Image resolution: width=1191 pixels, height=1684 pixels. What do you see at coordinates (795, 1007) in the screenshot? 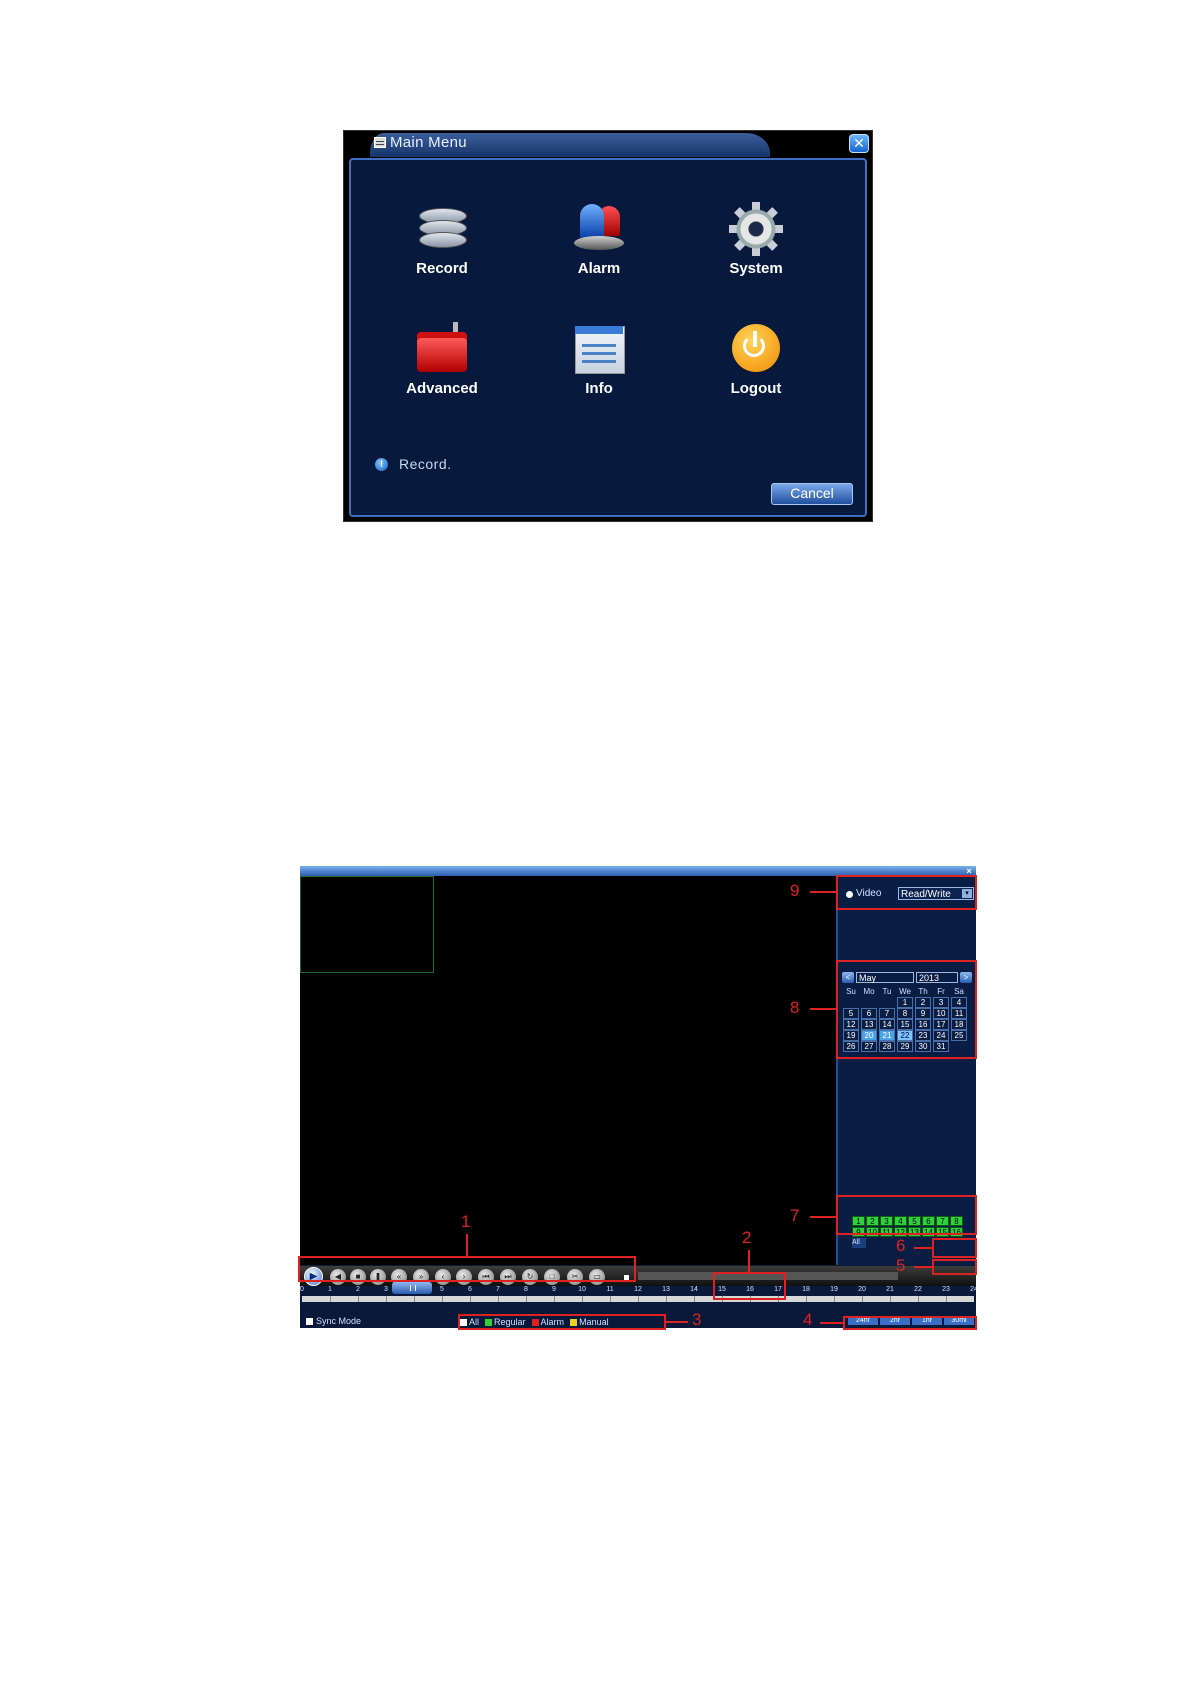
I see `annotation-label: 8` at bounding box center [795, 1007].